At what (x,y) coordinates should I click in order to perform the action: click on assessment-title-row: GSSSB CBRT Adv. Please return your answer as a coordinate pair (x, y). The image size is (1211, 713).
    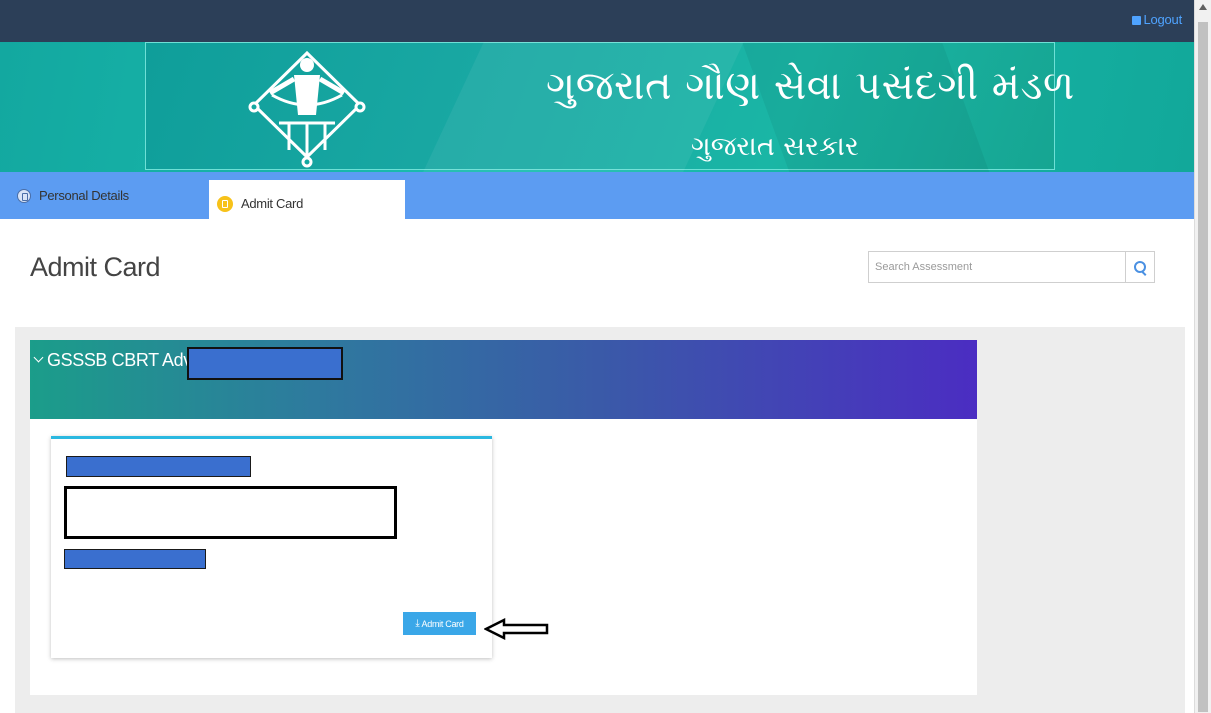
    Looking at the image, I should click on (112, 360).